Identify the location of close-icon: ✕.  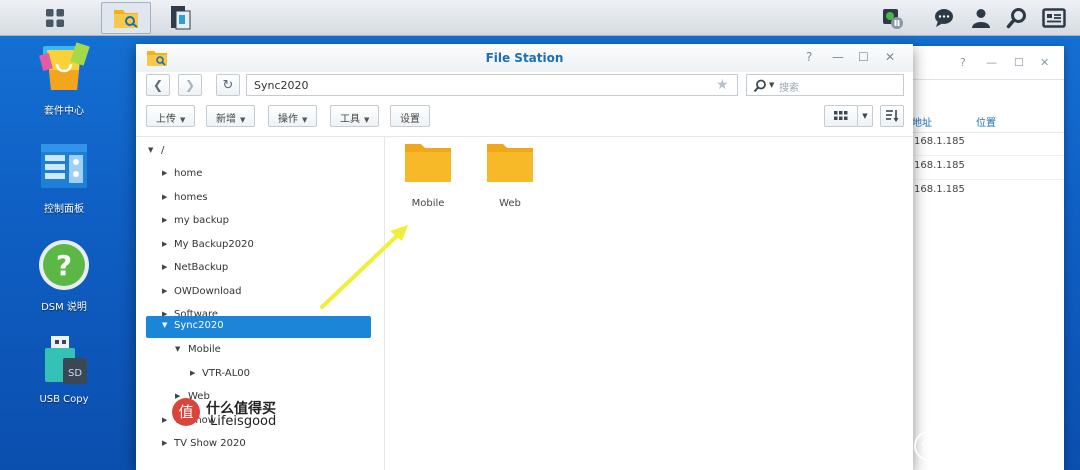
(890, 57).